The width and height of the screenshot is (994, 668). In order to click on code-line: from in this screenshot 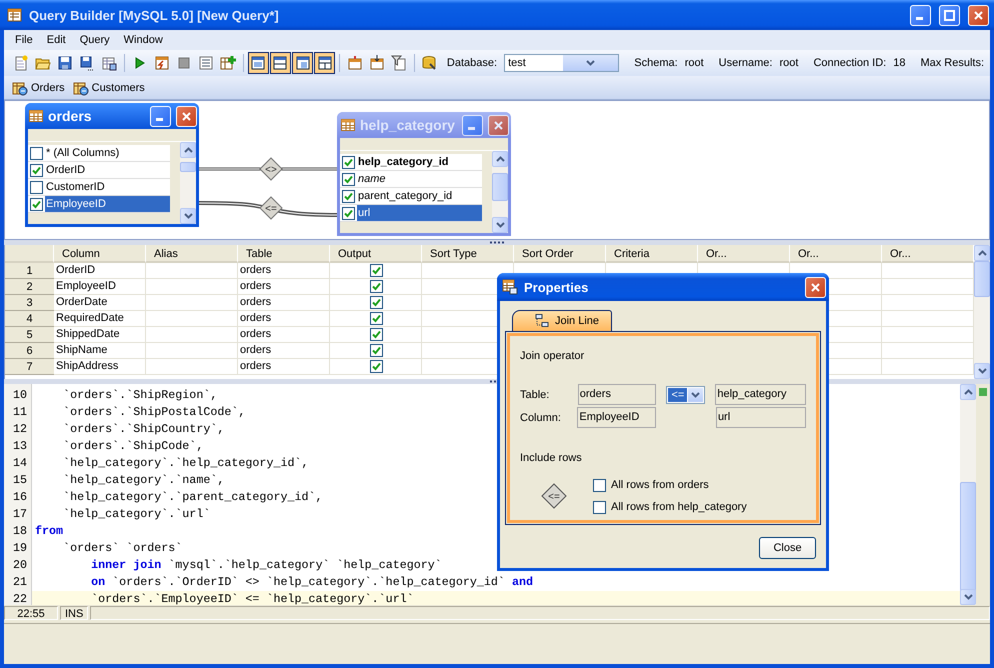, I will do `click(49, 531)`.